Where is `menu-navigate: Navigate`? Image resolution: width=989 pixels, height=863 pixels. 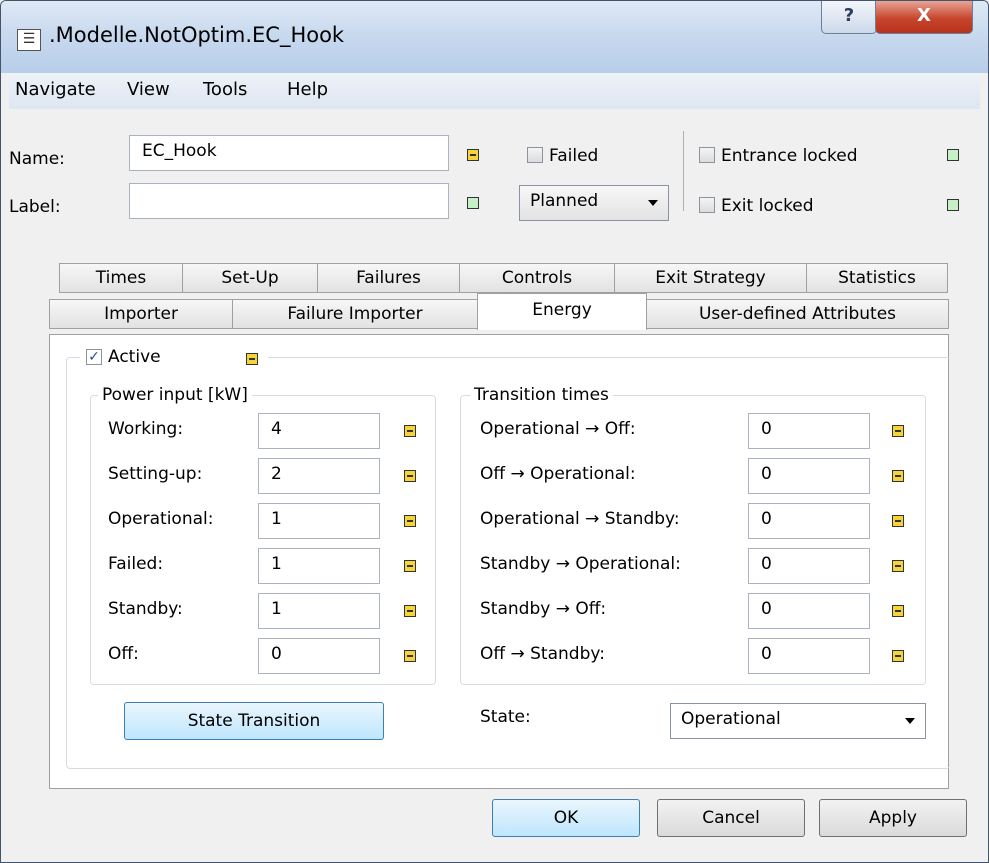 menu-navigate: Navigate is located at coordinates (55, 89).